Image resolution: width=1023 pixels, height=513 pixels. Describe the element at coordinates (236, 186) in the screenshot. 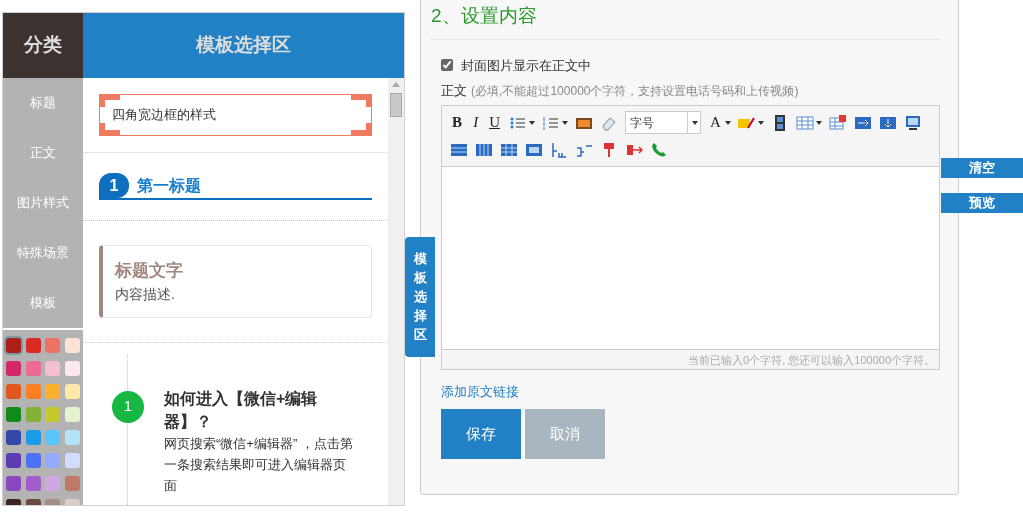

I see `numbered-title-template: 1 第一标题` at that location.